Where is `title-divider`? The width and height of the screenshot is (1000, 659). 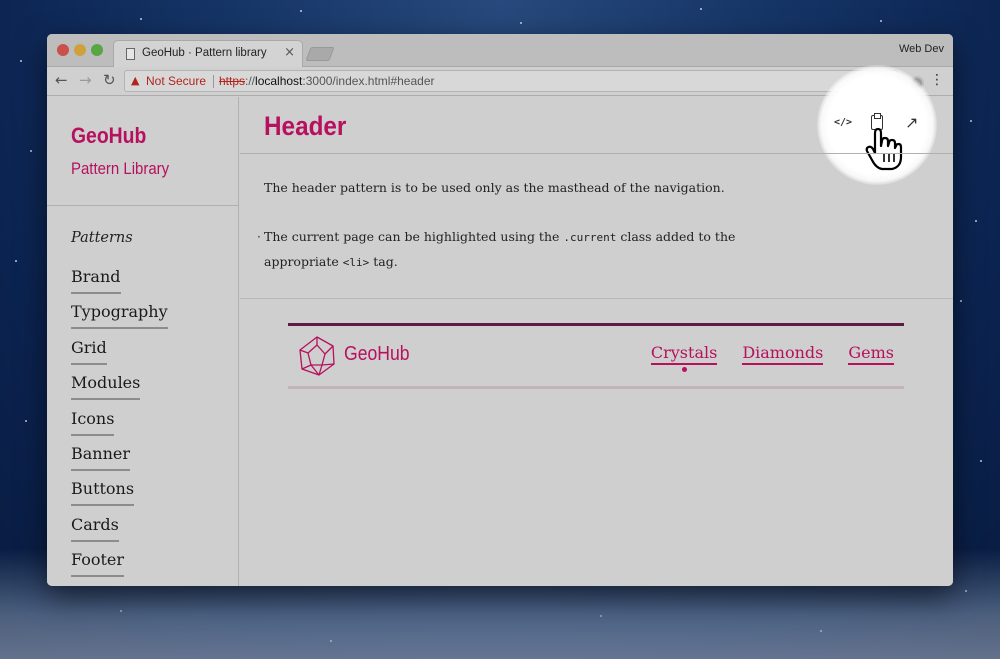 title-divider is located at coordinates (596, 153).